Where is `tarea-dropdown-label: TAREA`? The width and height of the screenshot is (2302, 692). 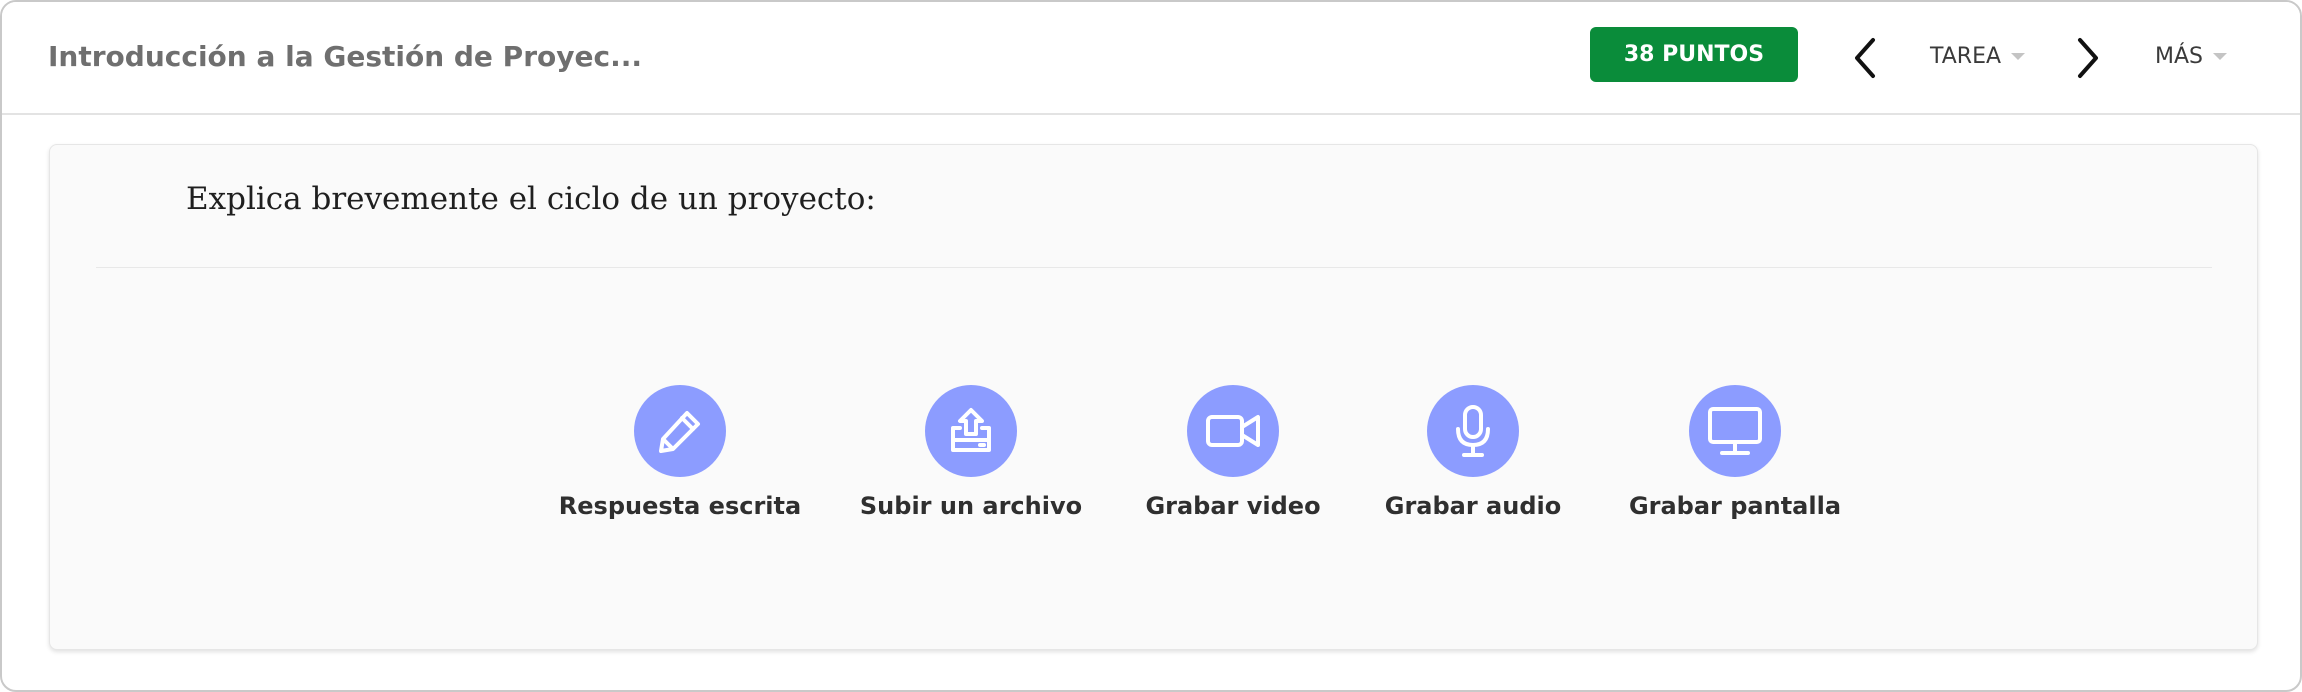 tarea-dropdown-label: TAREA is located at coordinates (1966, 56).